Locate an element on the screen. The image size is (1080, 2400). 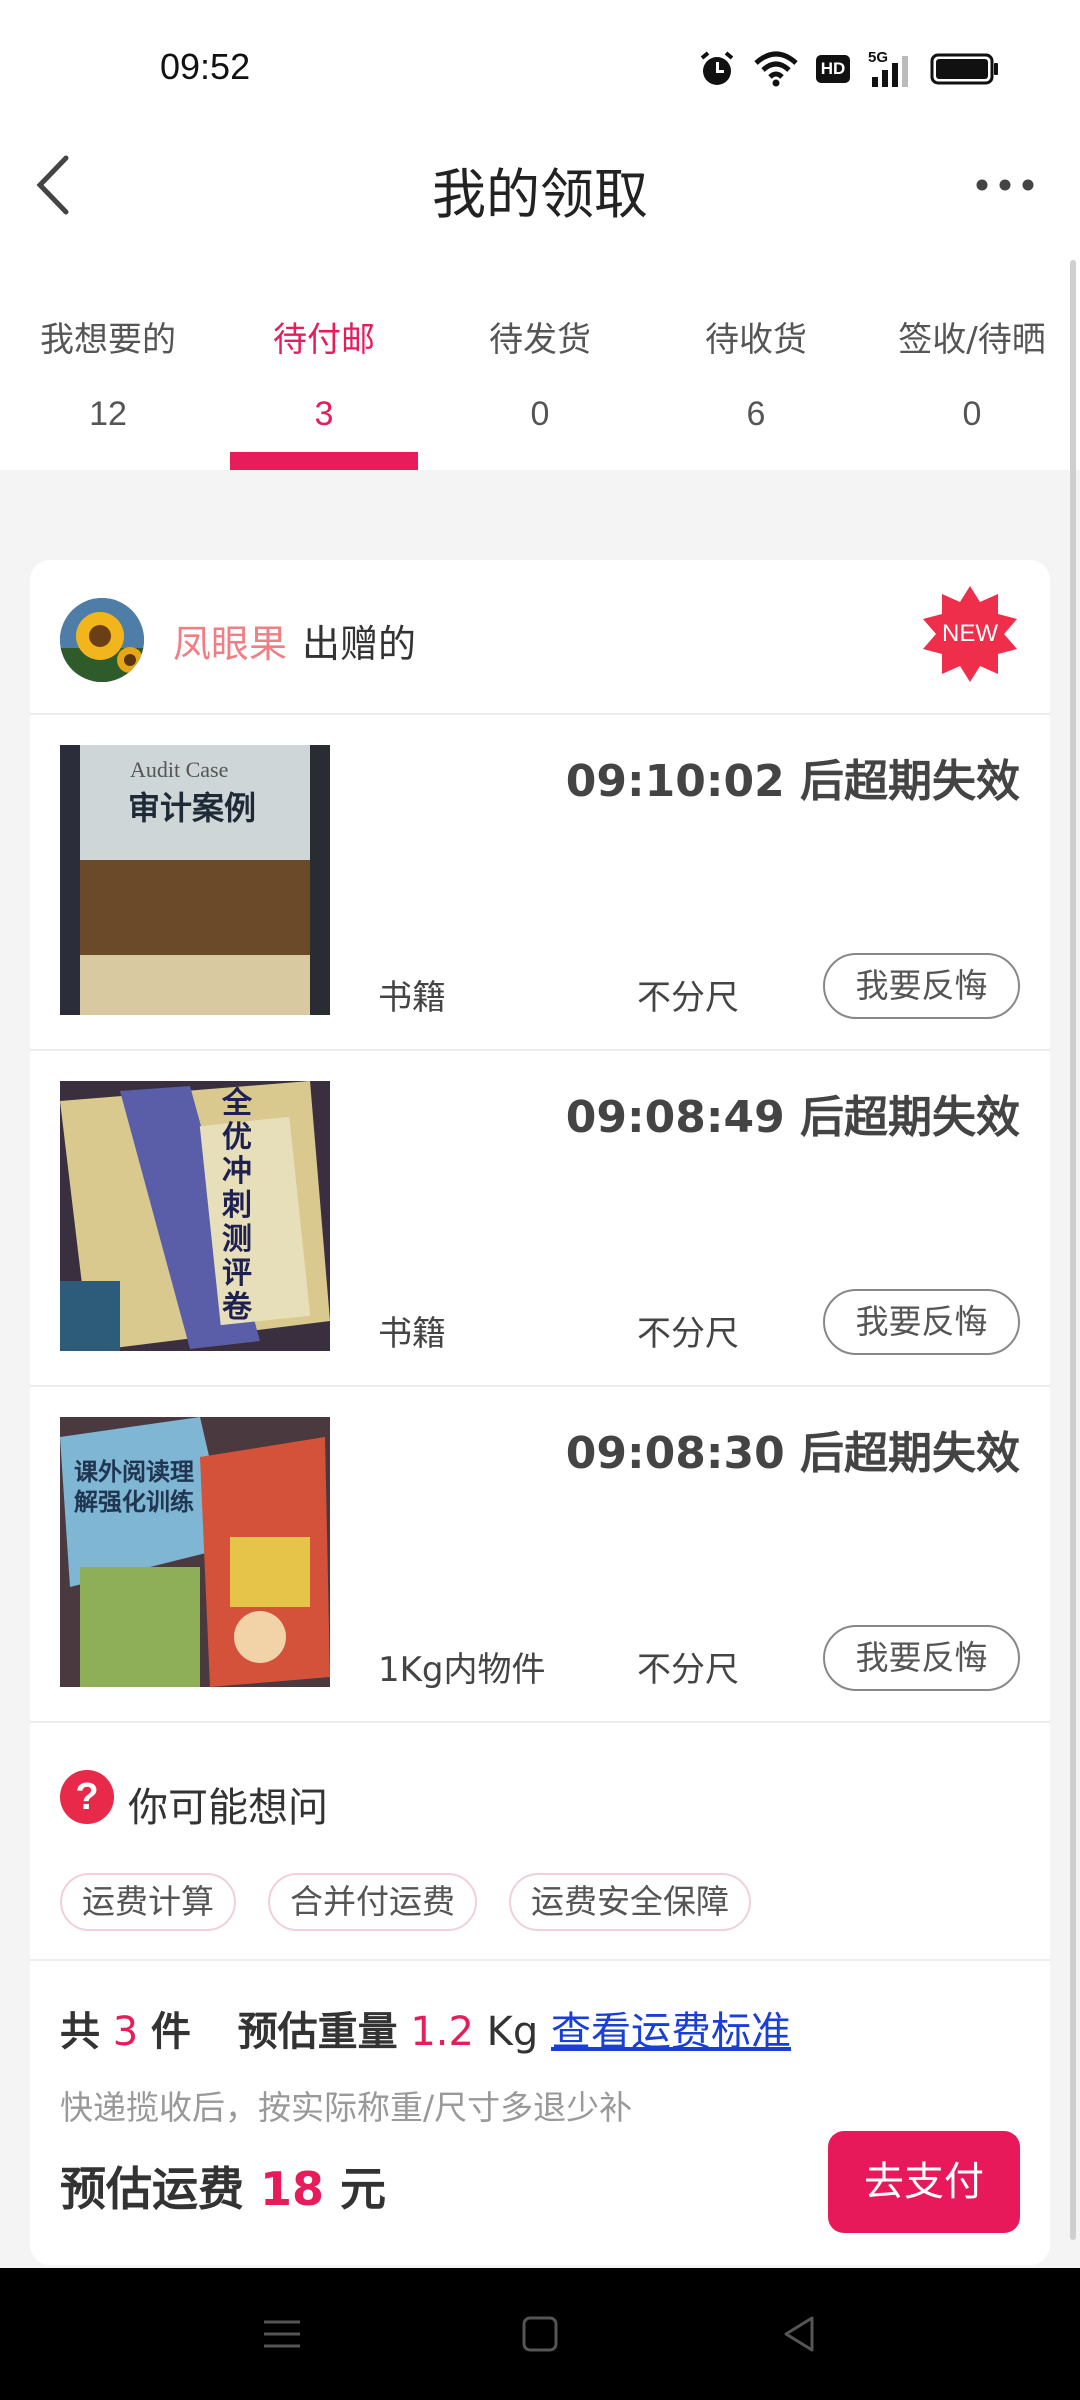
tab-signed: 签收/待晒 0 is located at coordinates (972, 360).